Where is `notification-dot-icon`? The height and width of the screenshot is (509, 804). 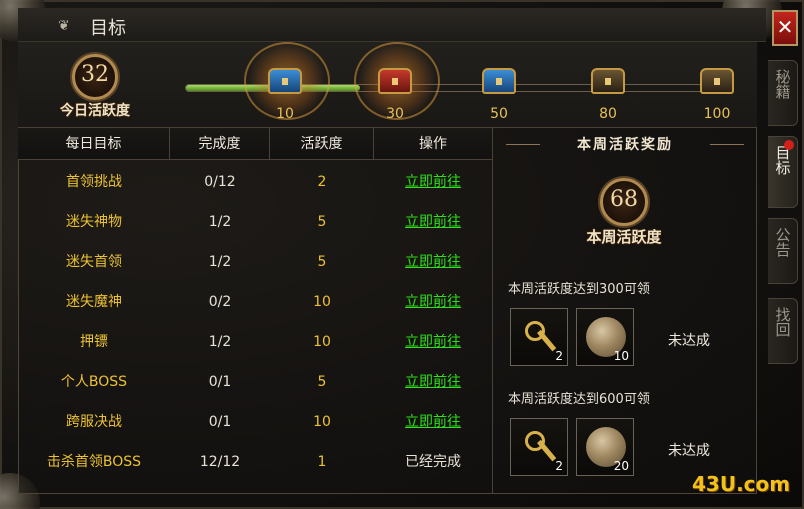 notification-dot-icon is located at coordinates (789, 145).